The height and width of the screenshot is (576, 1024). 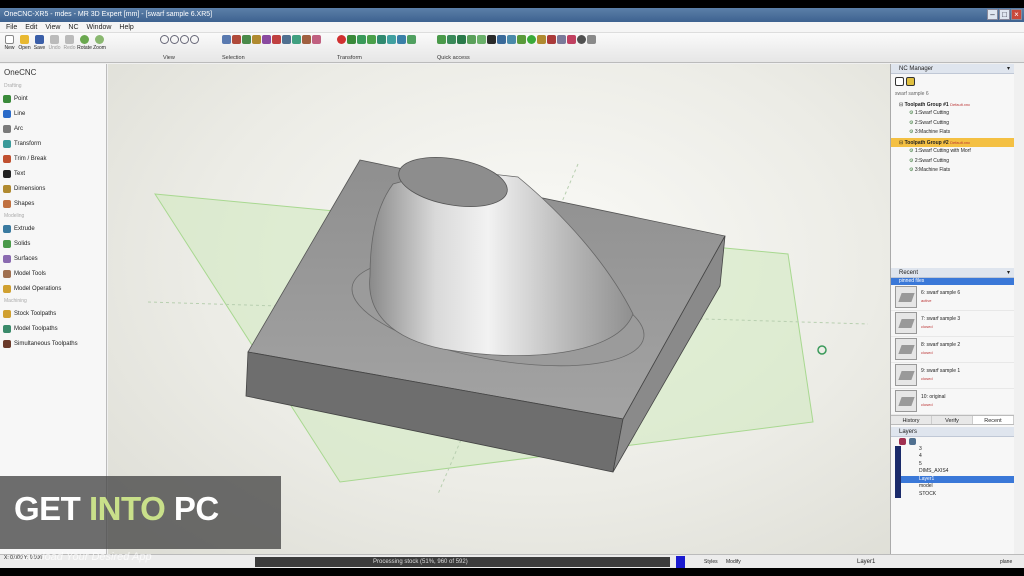 I want to click on current-layer: Layer1, so click(x=866, y=562).